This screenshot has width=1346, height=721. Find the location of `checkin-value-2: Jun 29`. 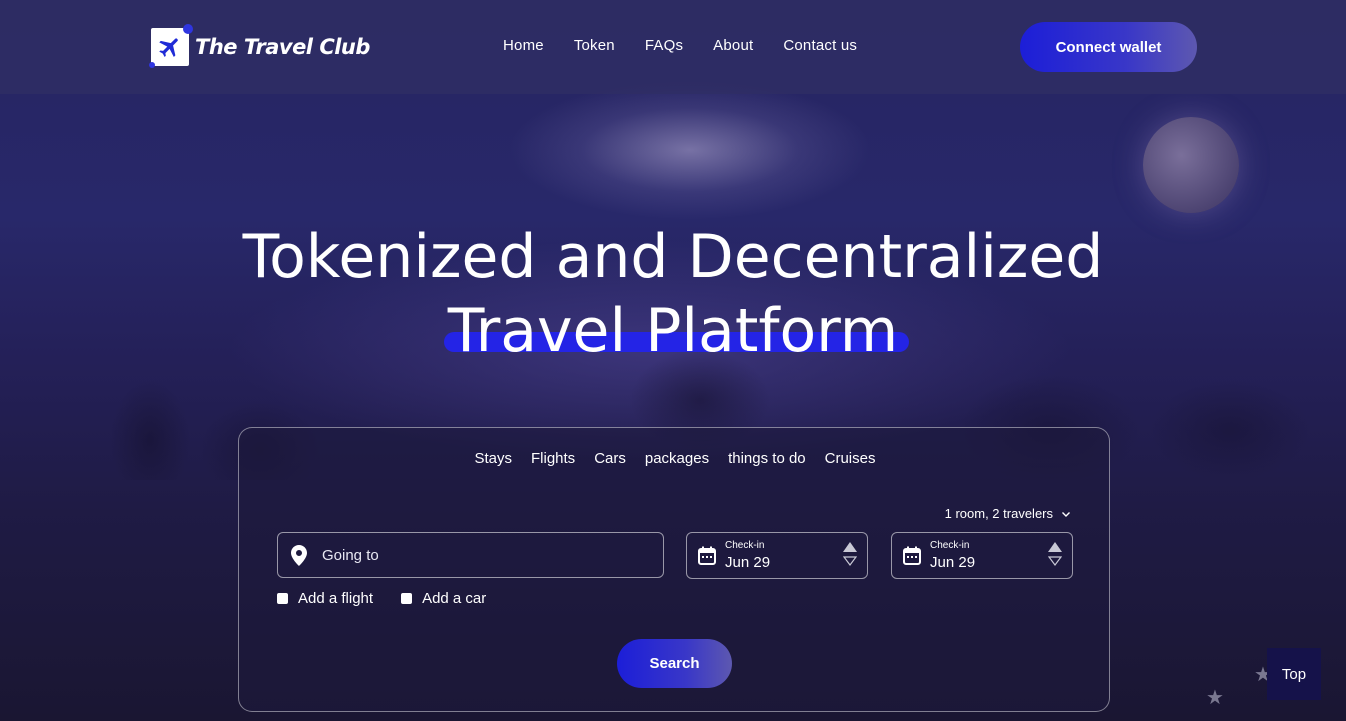

checkin-value-2: Jun 29 is located at coordinates (953, 562).